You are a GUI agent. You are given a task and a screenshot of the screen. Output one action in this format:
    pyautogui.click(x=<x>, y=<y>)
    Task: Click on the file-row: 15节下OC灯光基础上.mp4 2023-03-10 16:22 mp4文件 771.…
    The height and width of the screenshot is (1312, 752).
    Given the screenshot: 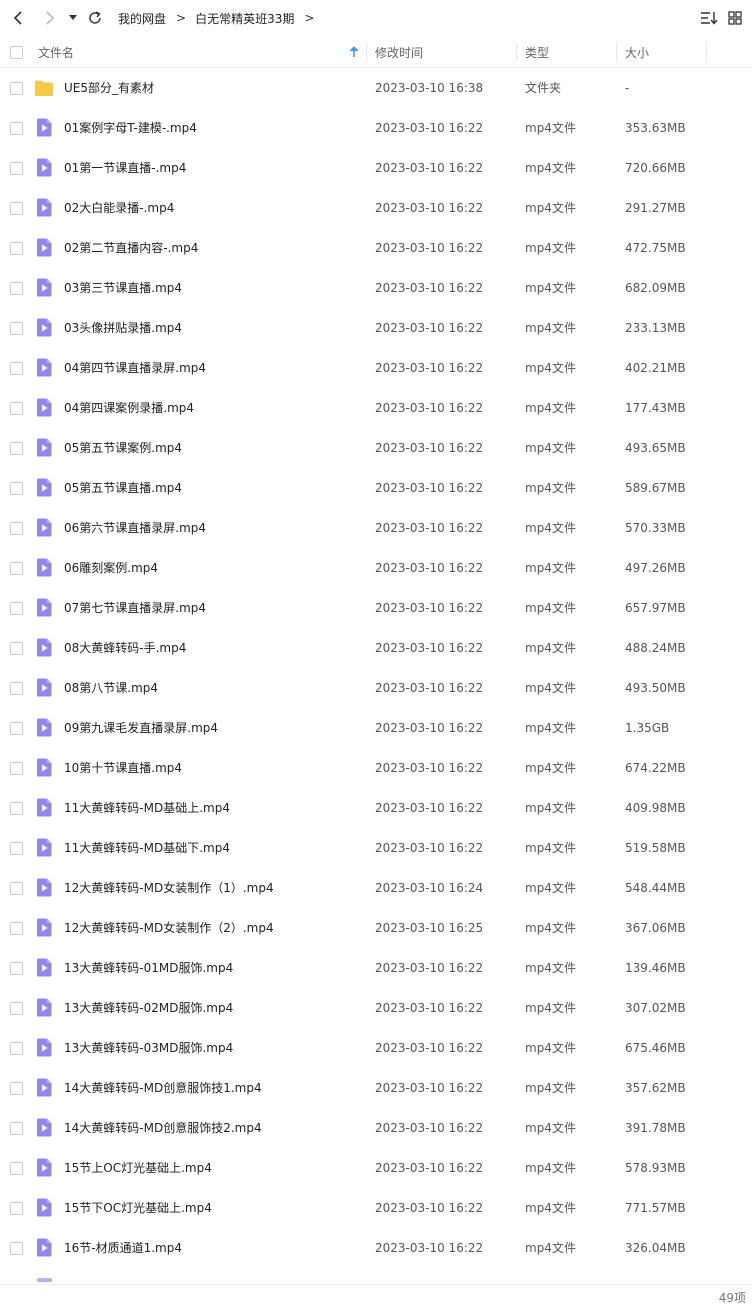 What is the action you would take?
    pyautogui.click(x=376, y=1208)
    